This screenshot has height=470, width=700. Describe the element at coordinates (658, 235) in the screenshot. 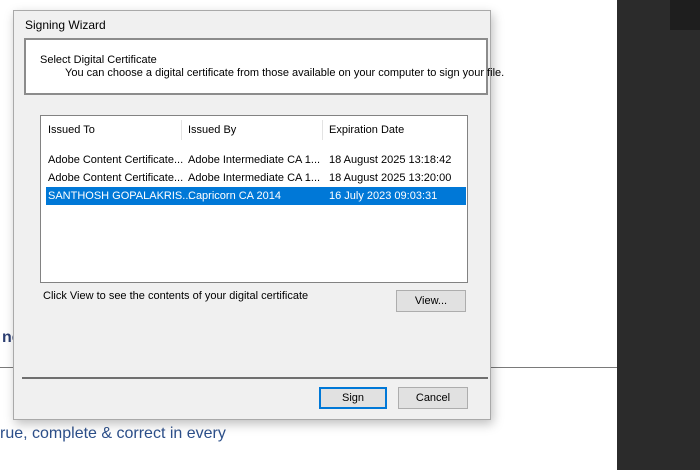

I see `dark-side-panel` at that location.